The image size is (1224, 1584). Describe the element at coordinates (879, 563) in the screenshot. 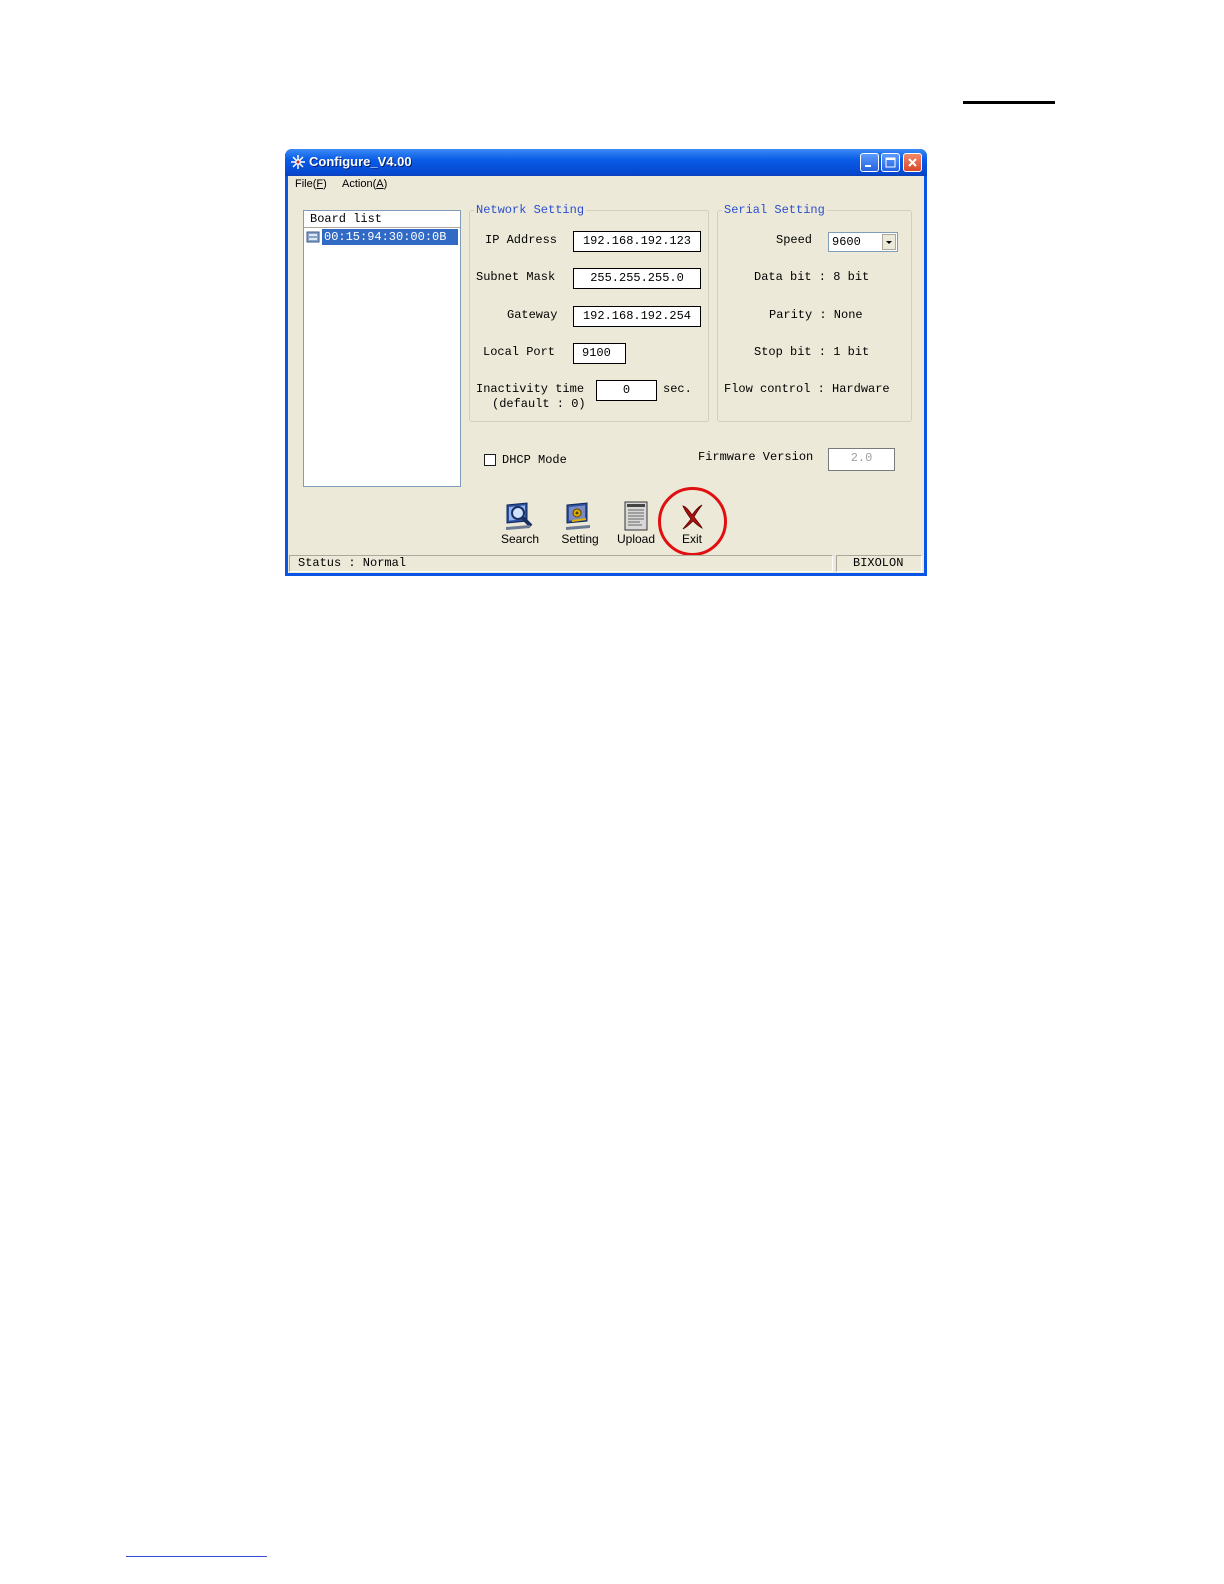

I see `status-brand: BIXOLON` at that location.